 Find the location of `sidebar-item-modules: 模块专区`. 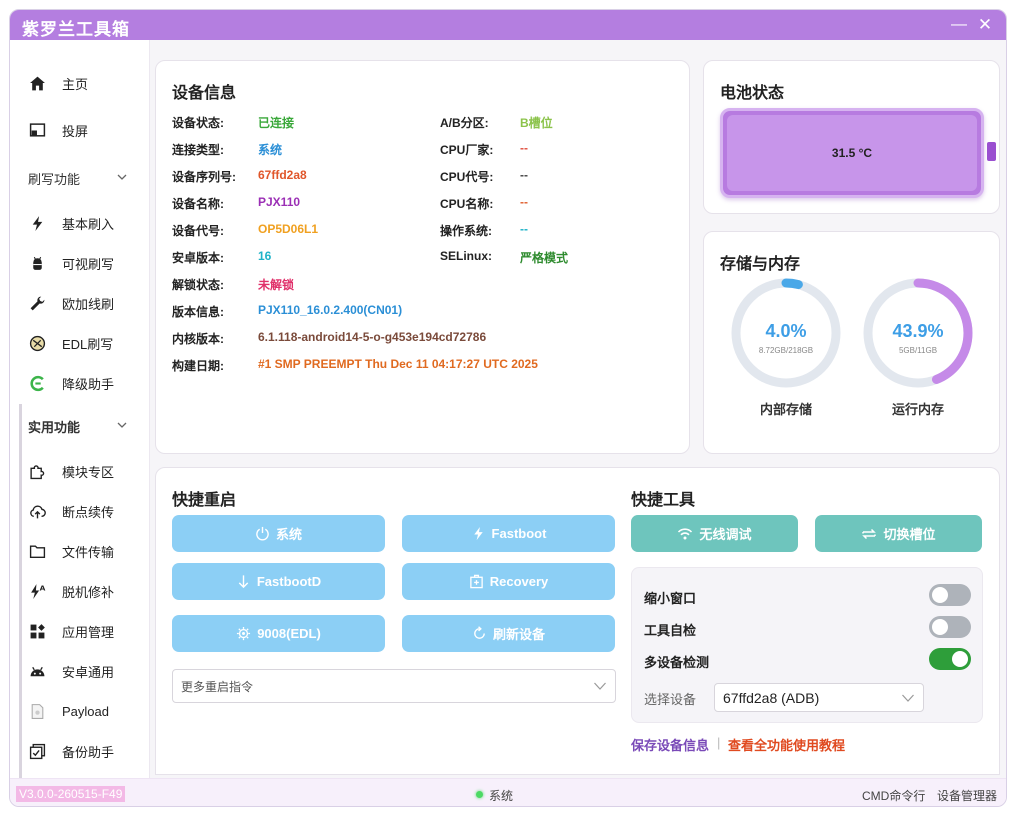

sidebar-item-modules: 模块专区 is located at coordinates (85, 471).